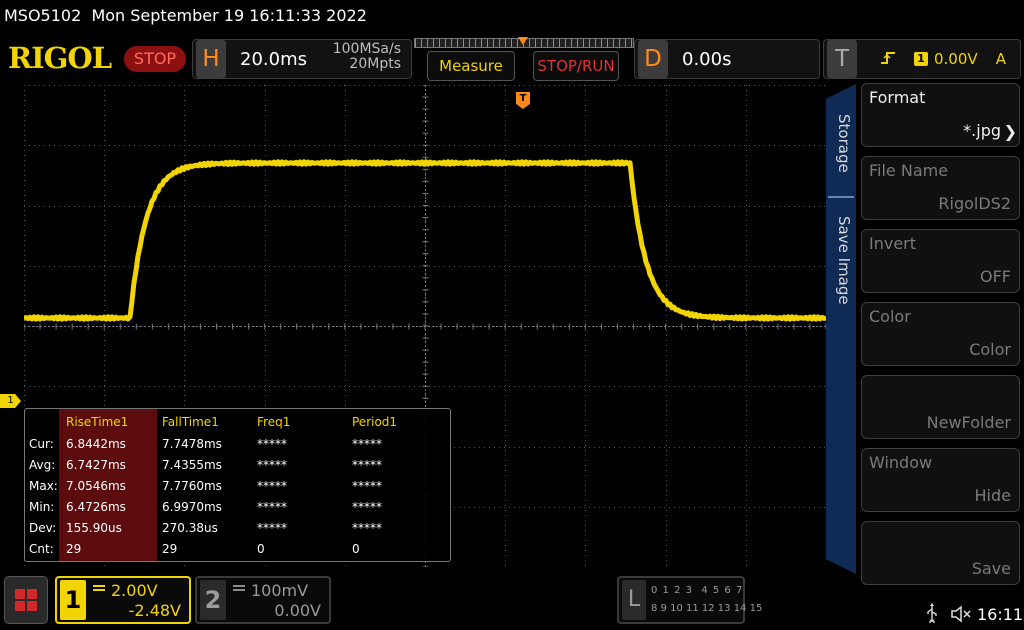 The image size is (1024, 630). I want to click on cell: 7.7760ms, so click(192, 486).